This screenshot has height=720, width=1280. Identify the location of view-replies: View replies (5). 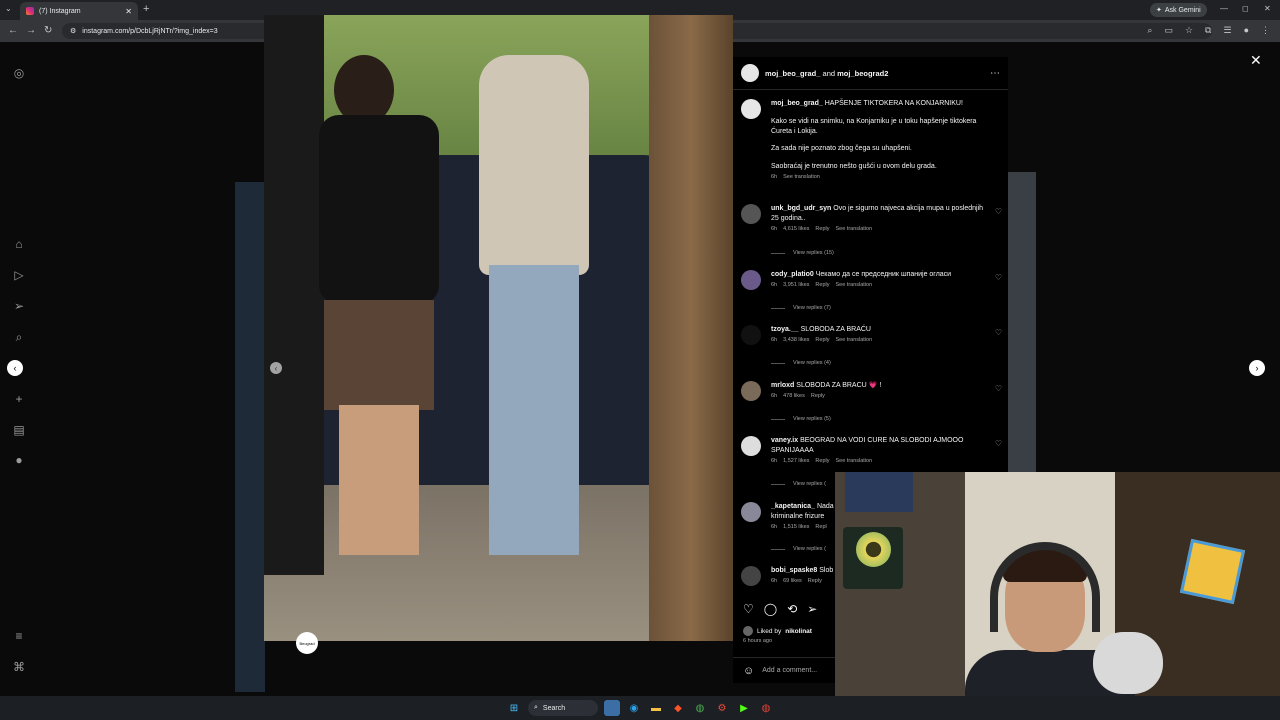
(801, 419).